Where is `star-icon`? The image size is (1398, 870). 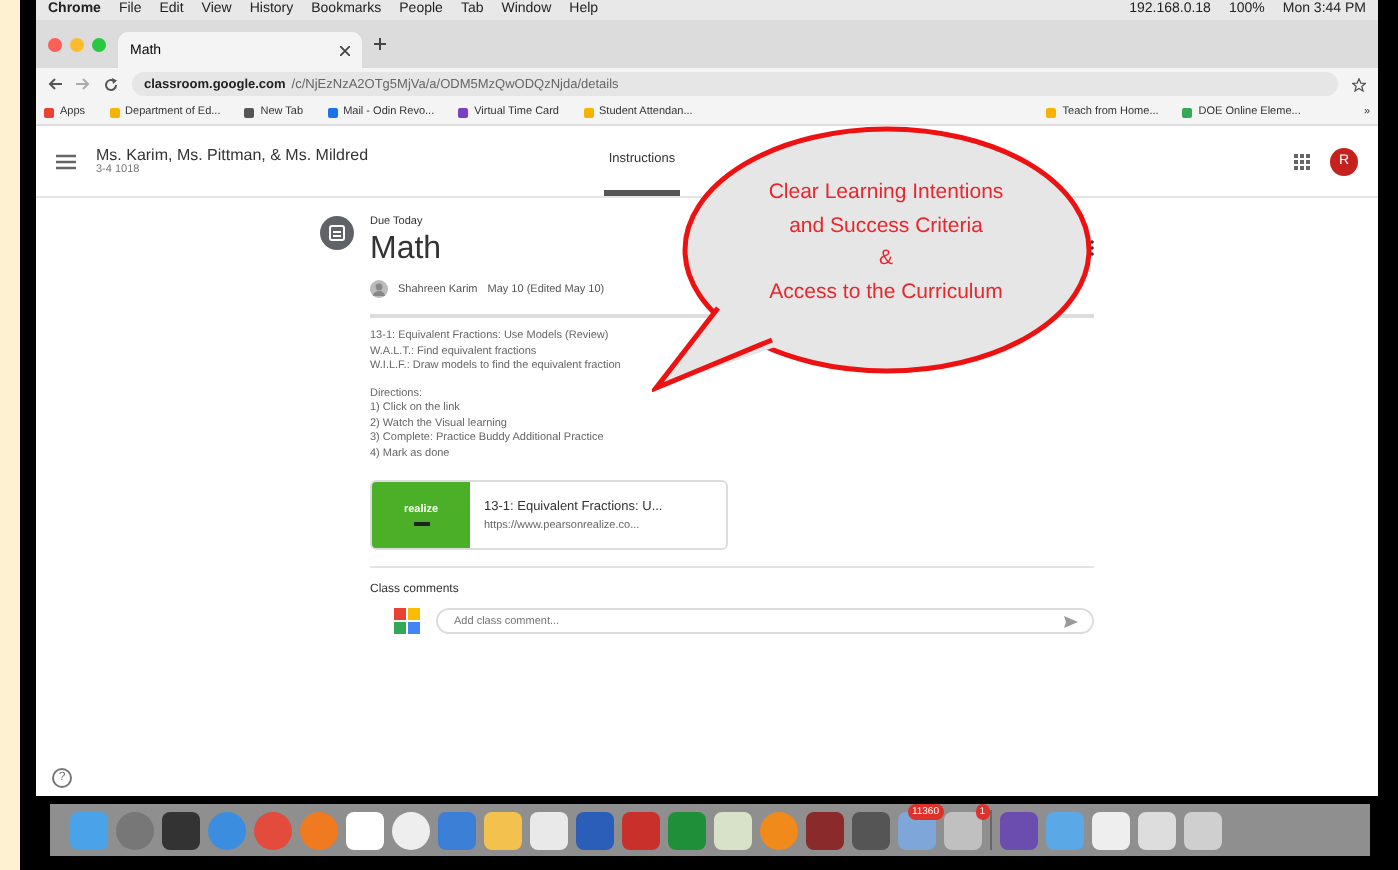 star-icon is located at coordinates (1359, 84).